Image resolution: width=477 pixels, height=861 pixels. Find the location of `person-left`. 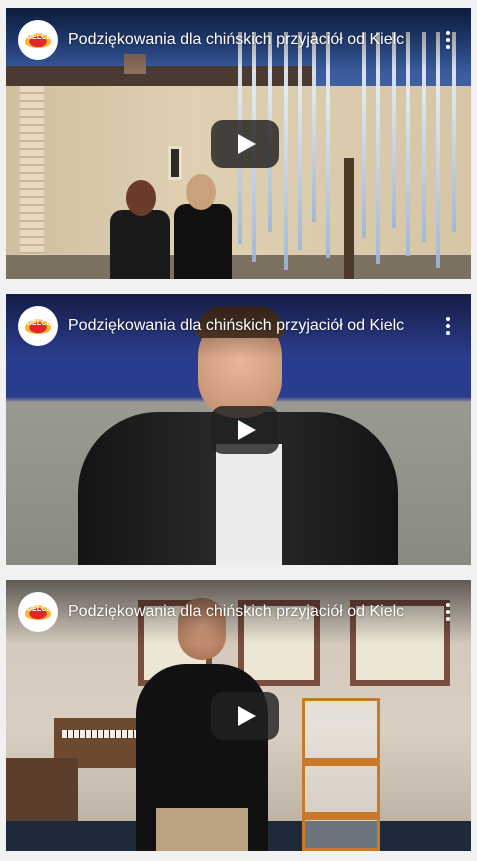

person-left is located at coordinates (140, 244).